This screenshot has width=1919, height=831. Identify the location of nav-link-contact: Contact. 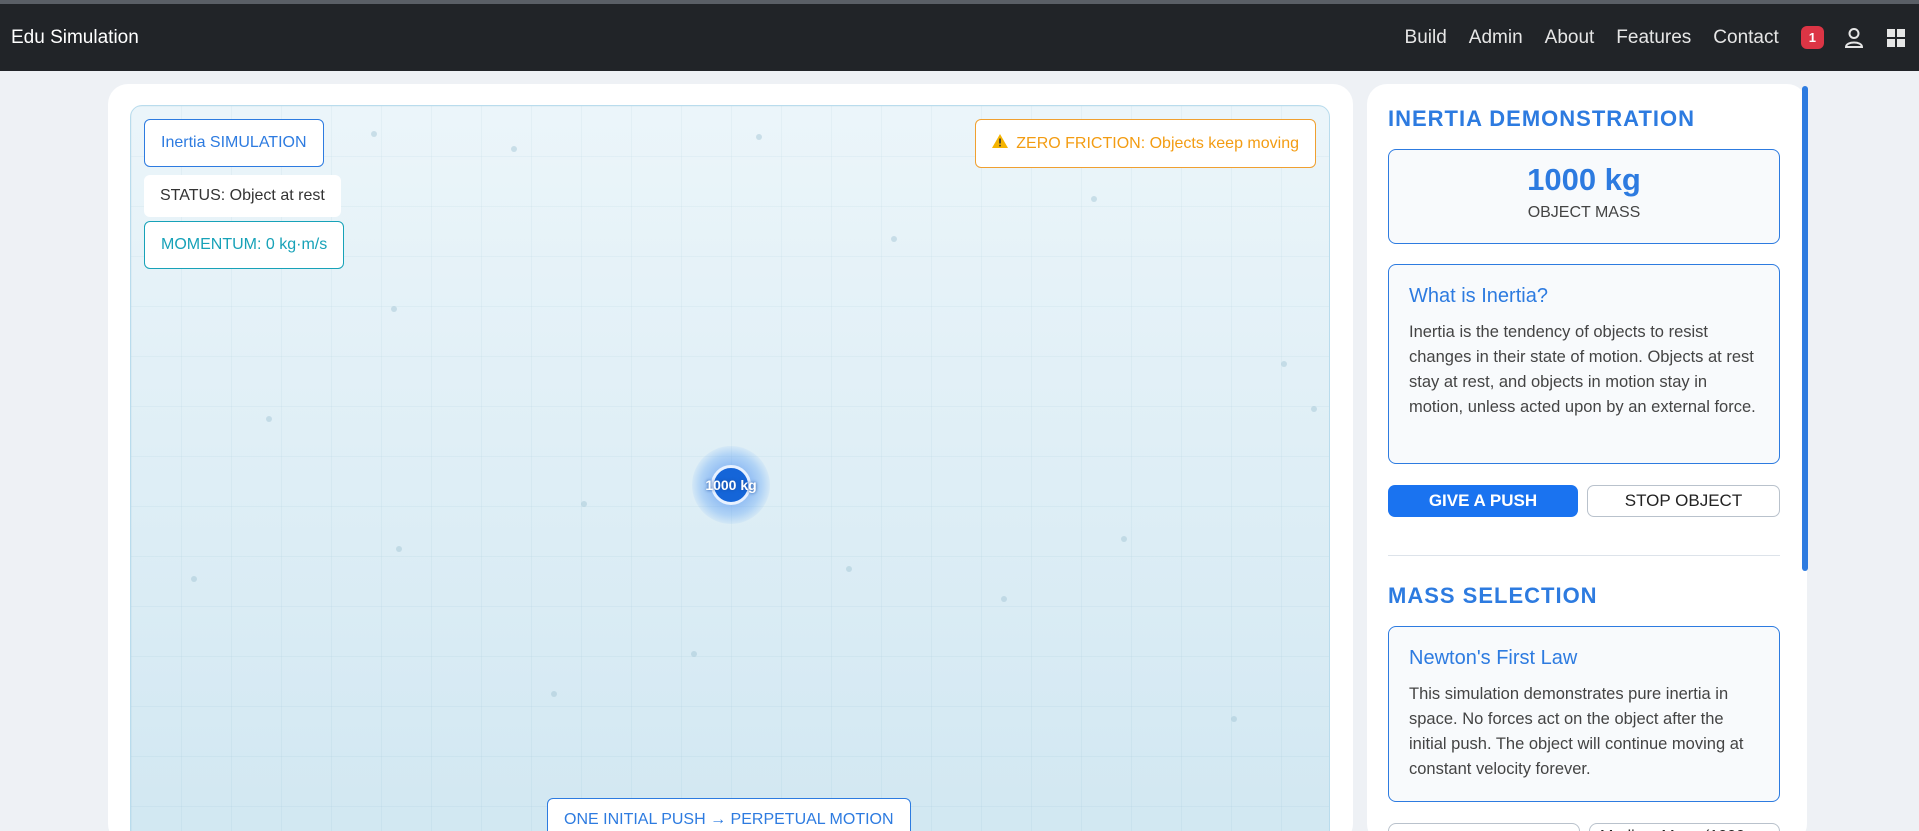
(1745, 38).